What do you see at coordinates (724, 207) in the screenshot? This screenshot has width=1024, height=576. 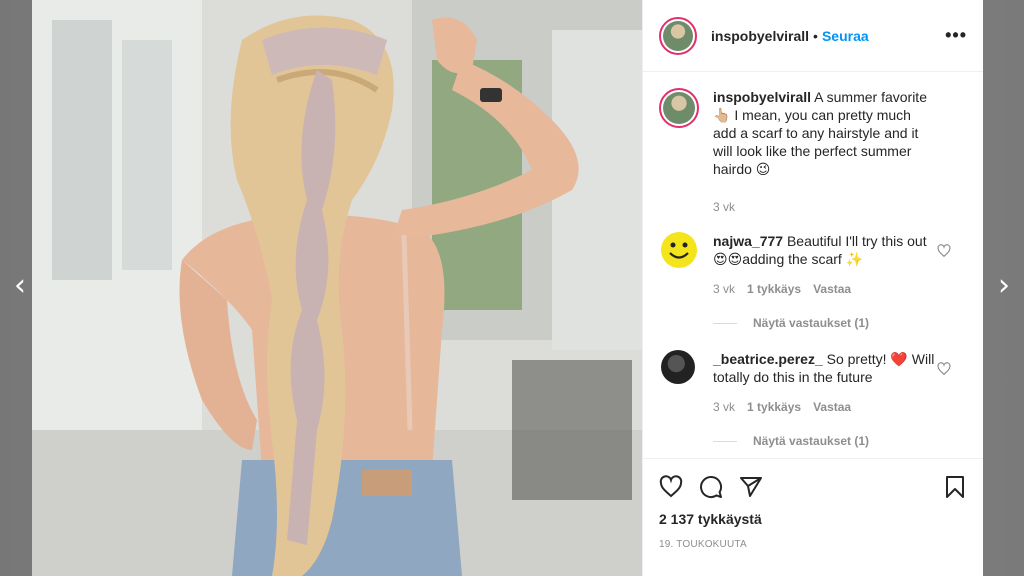 I see `caption-time: 3 vk` at bounding box center [724, 207].